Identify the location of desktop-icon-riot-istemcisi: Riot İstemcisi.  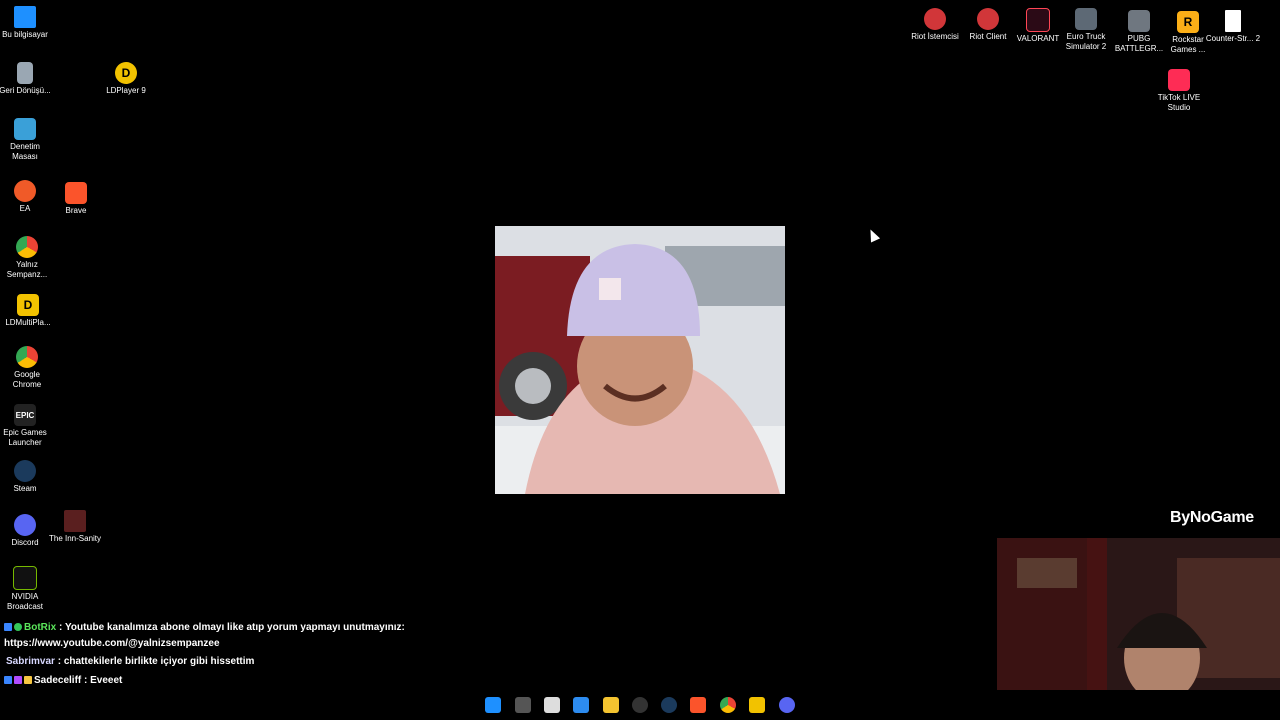
(935, 25).